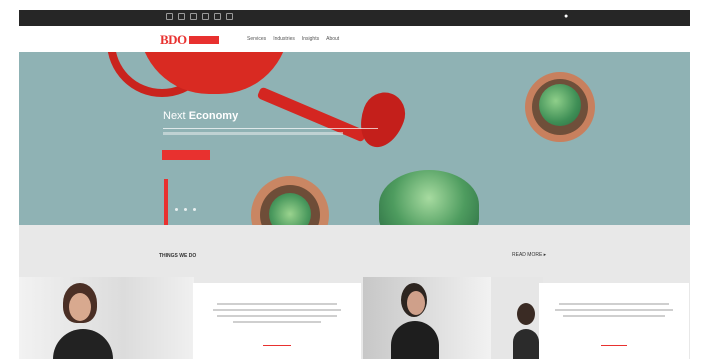 This screenshot has height=359, width=709. What do you see at coordinates (256, 39) in the screenshot?
I see `nav-link-services: Services` at bounding box center [256, 39].